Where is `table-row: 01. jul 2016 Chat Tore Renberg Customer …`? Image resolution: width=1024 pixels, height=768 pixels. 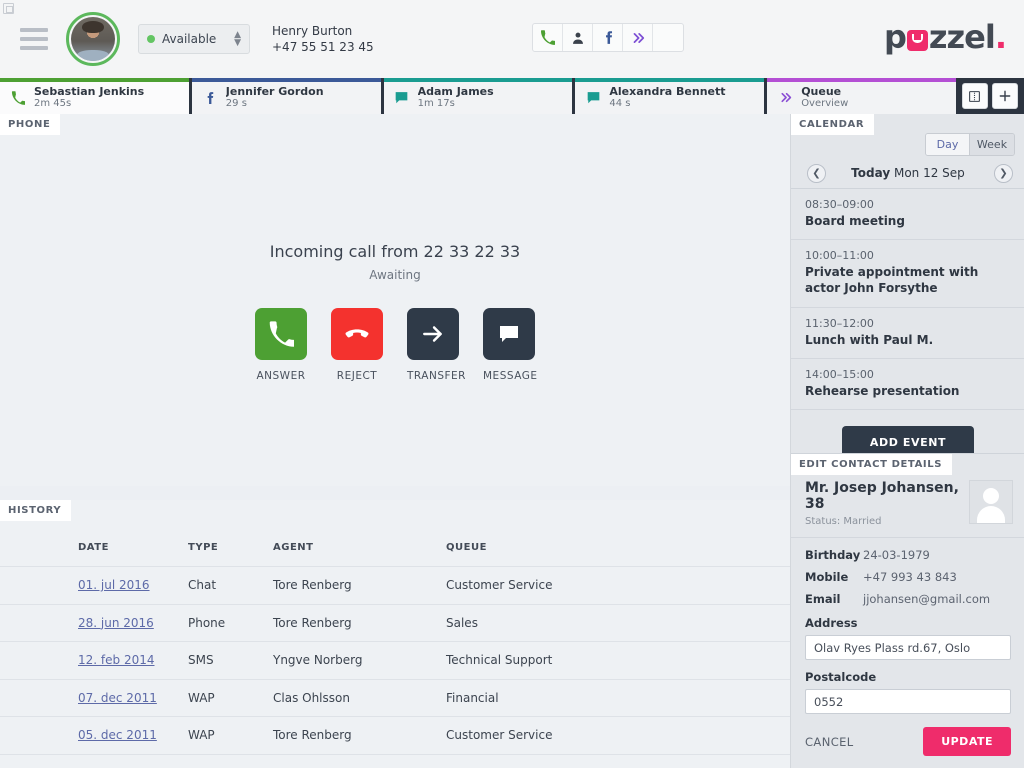
table-row: 01. jul 2016 Chat Tore Renberg Customer … is located at coordinates (395, 585).